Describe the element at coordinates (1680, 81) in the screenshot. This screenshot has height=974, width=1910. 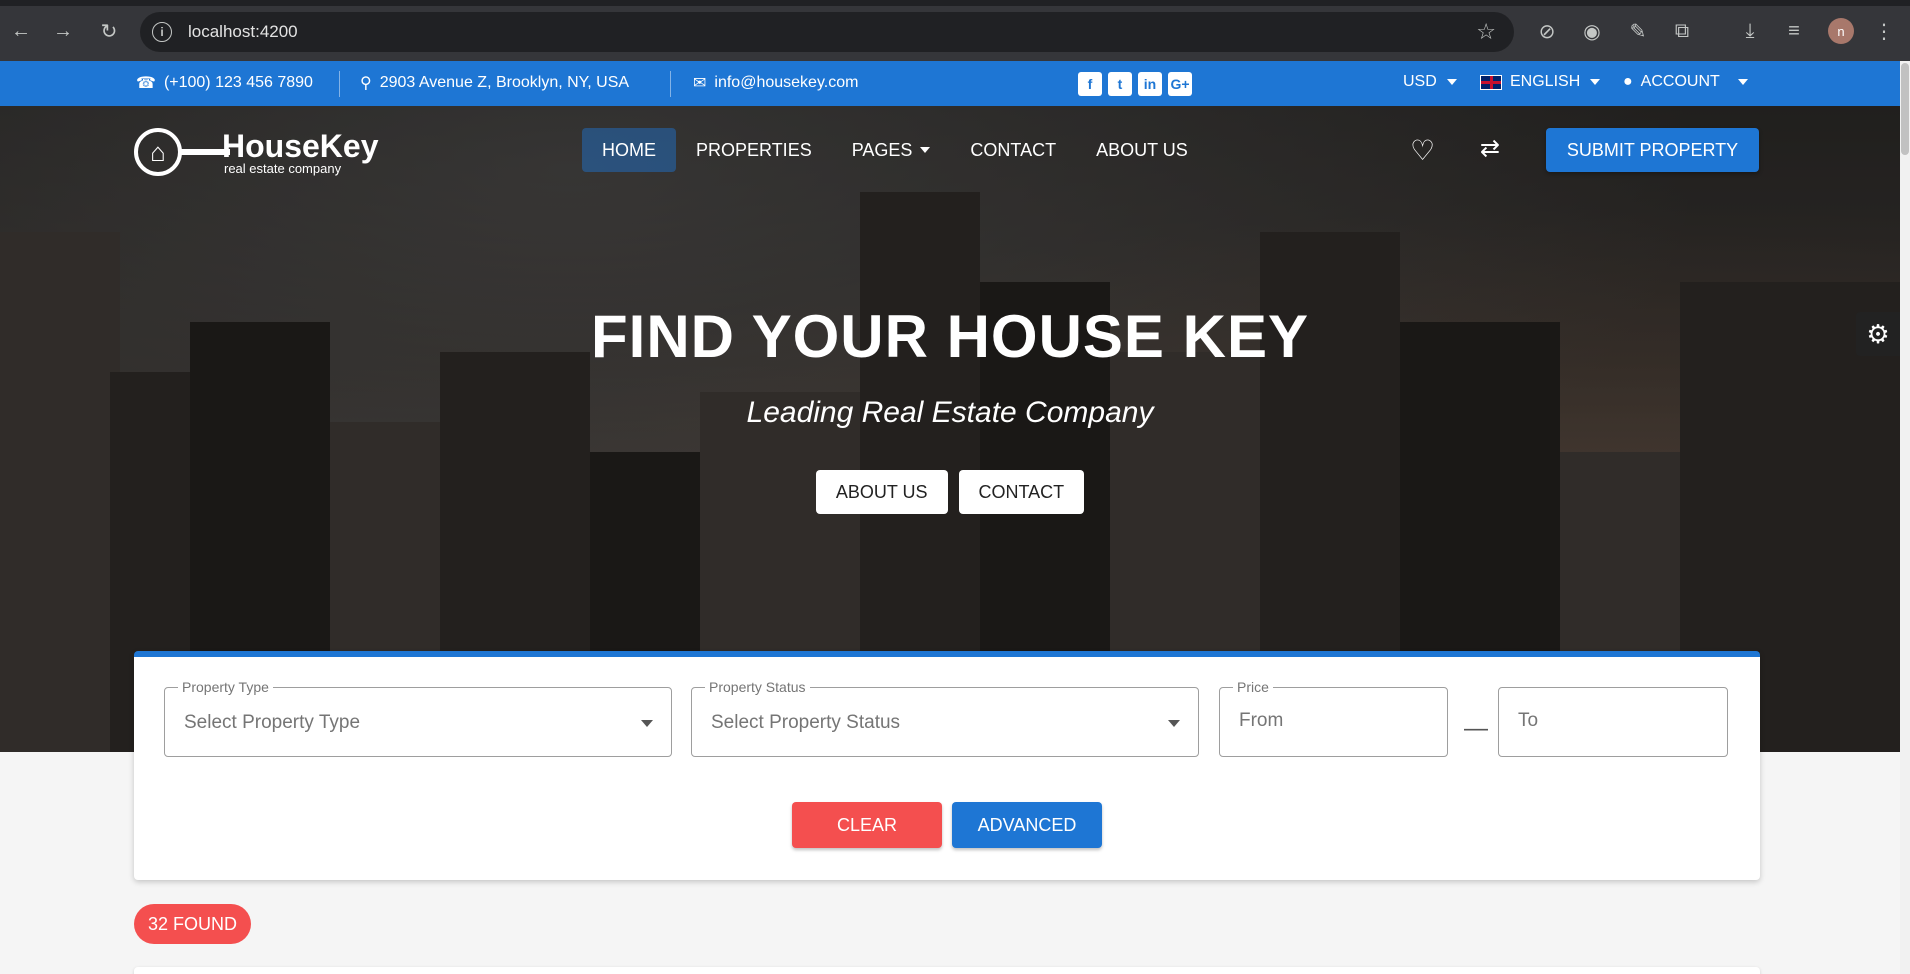
I see `account-label: ACCOUNT` at that location.